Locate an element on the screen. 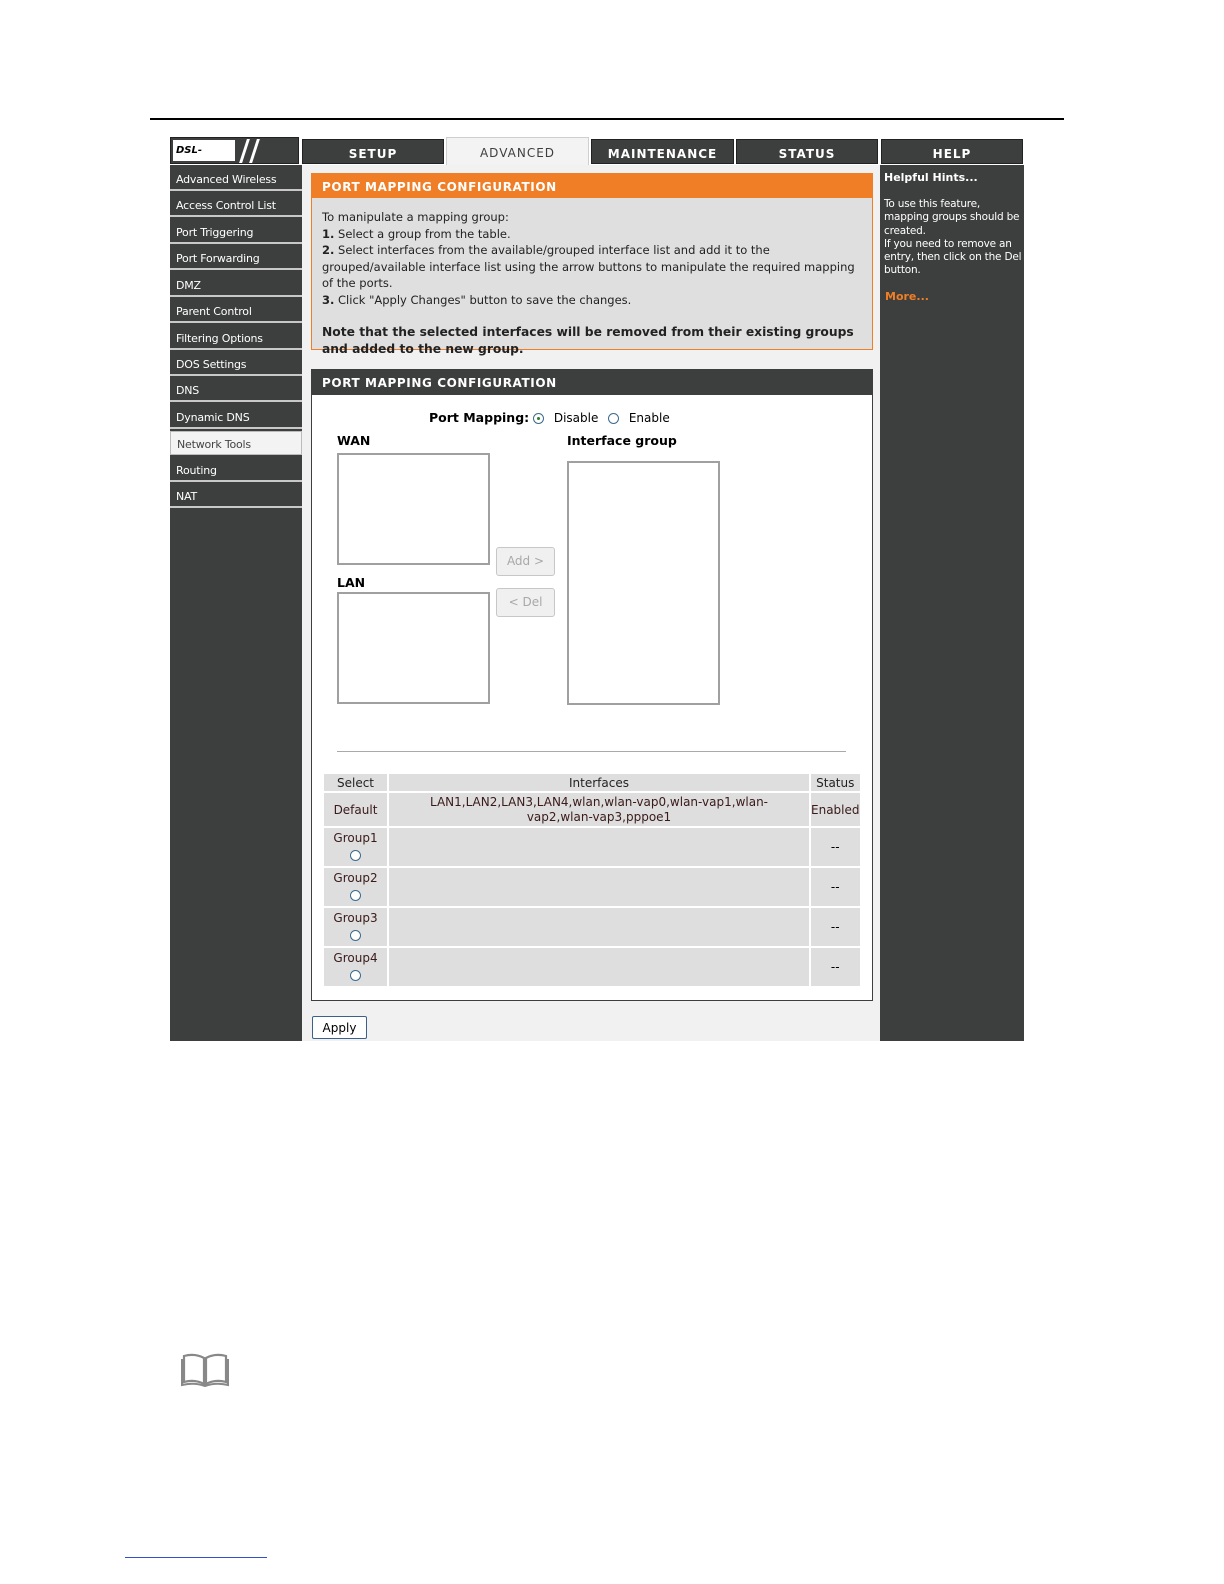 The width and height of the screenshot is (1224, 1584). port-mapping-label: Port Mapping: is located at coordinates (479, 417).